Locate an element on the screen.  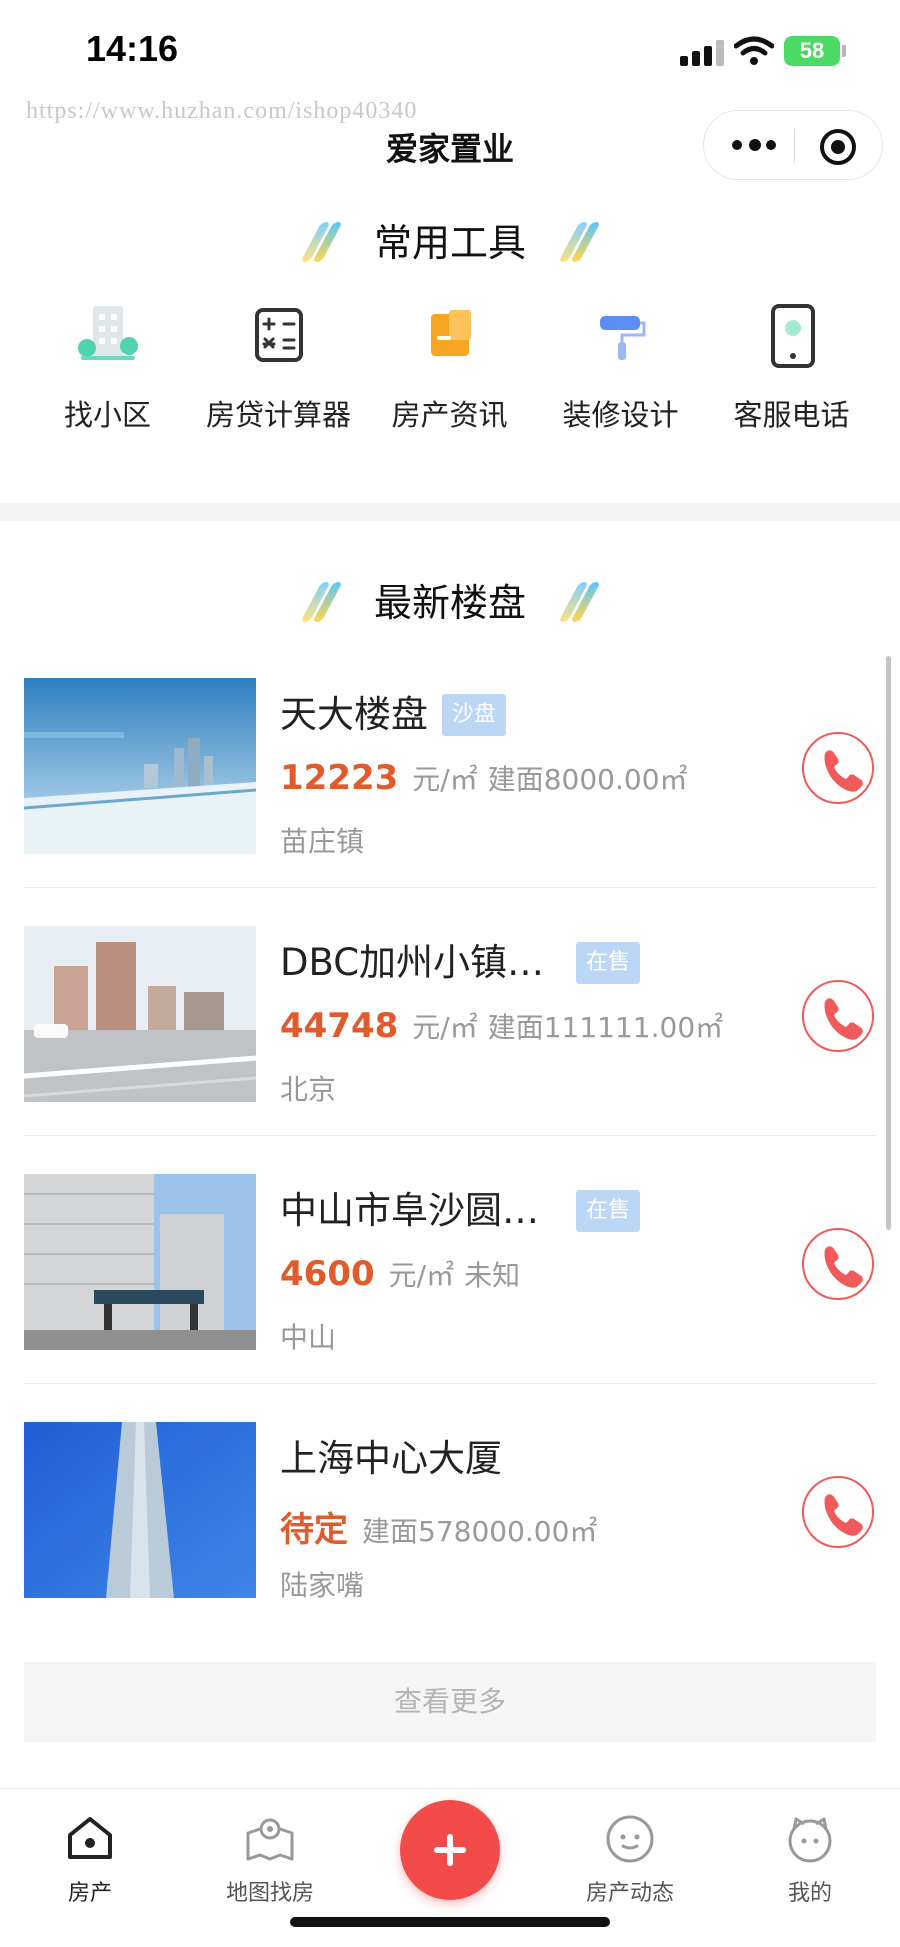
listing-meta: 44748 元/㎡ 建面111111.00㎡ is located at coordinates (501, 1026).